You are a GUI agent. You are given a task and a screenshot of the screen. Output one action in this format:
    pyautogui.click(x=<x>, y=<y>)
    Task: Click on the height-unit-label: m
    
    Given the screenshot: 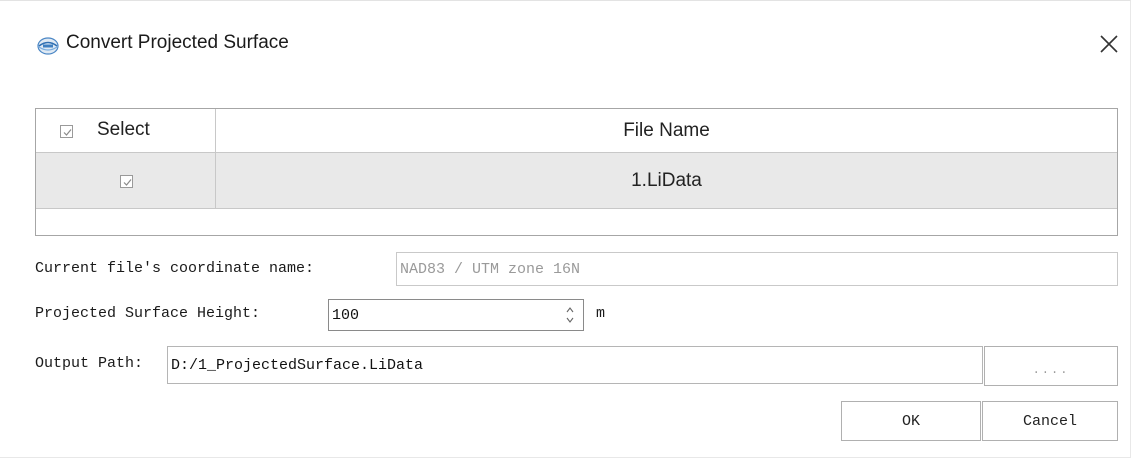 What is the action you would take?
    pyautogui.click(x=601, y=313)
    